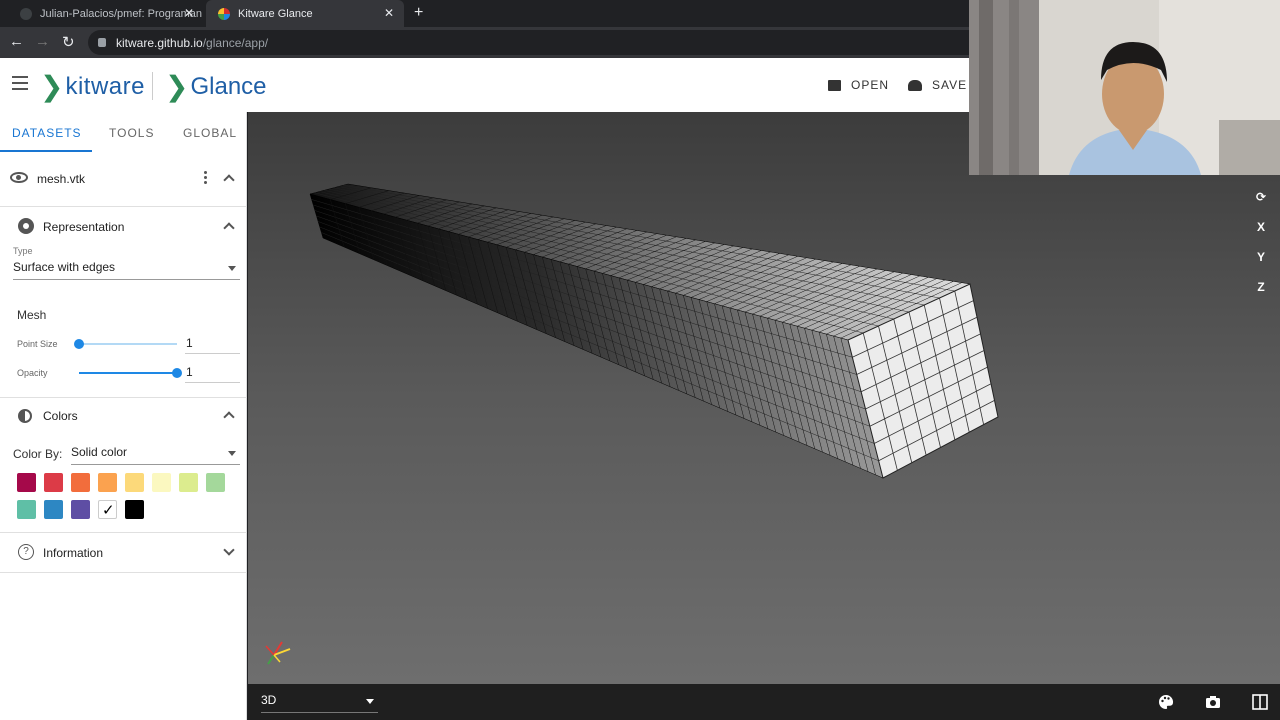 The image size is (1280, 720). I want to click on glance-wordmark: Glance, so click(228, 86).